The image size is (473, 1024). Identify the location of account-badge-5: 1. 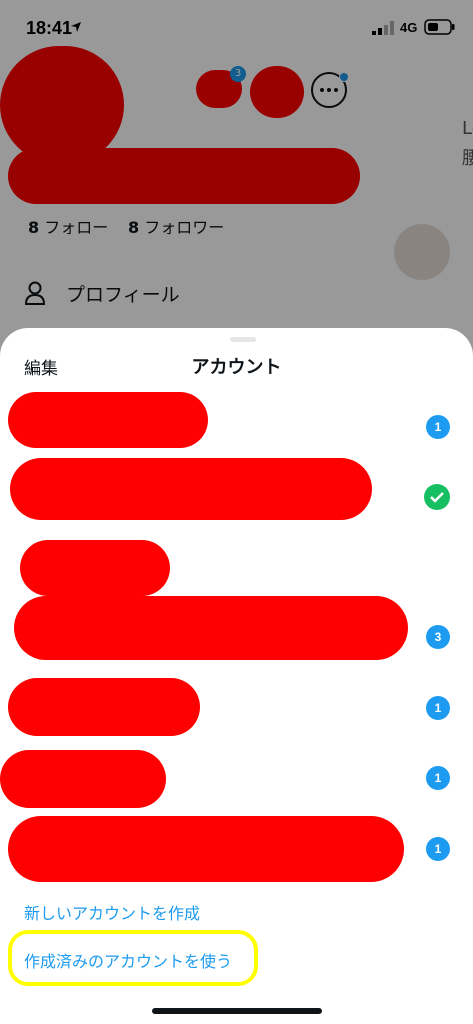
(438, 708).